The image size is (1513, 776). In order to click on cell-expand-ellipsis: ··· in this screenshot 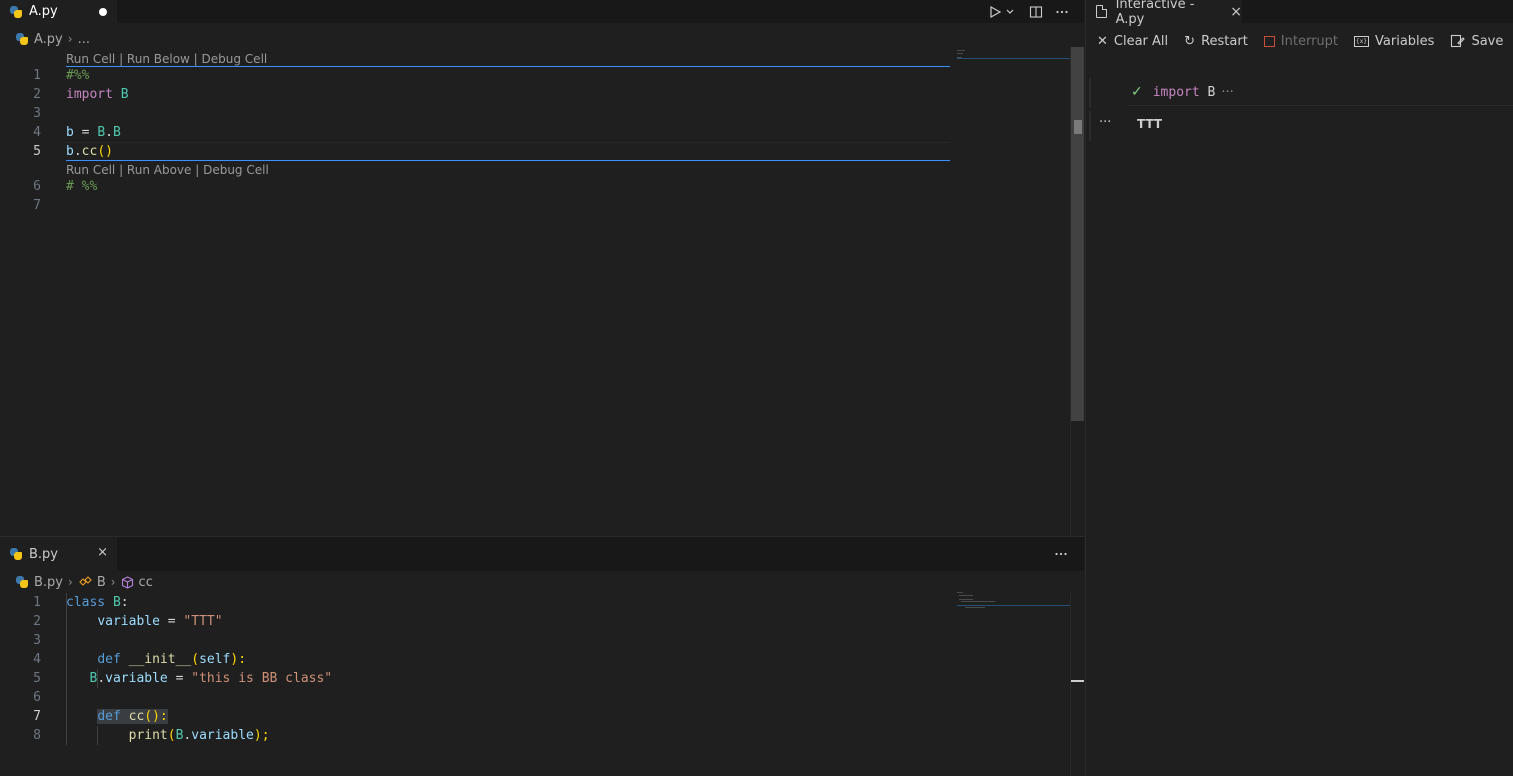, I will do `click(1227, 92)`.